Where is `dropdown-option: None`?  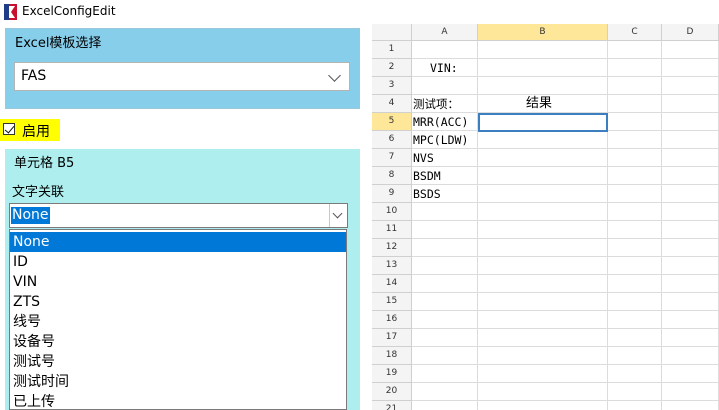 dropdown-option: None is located at coordinates (178, 242).